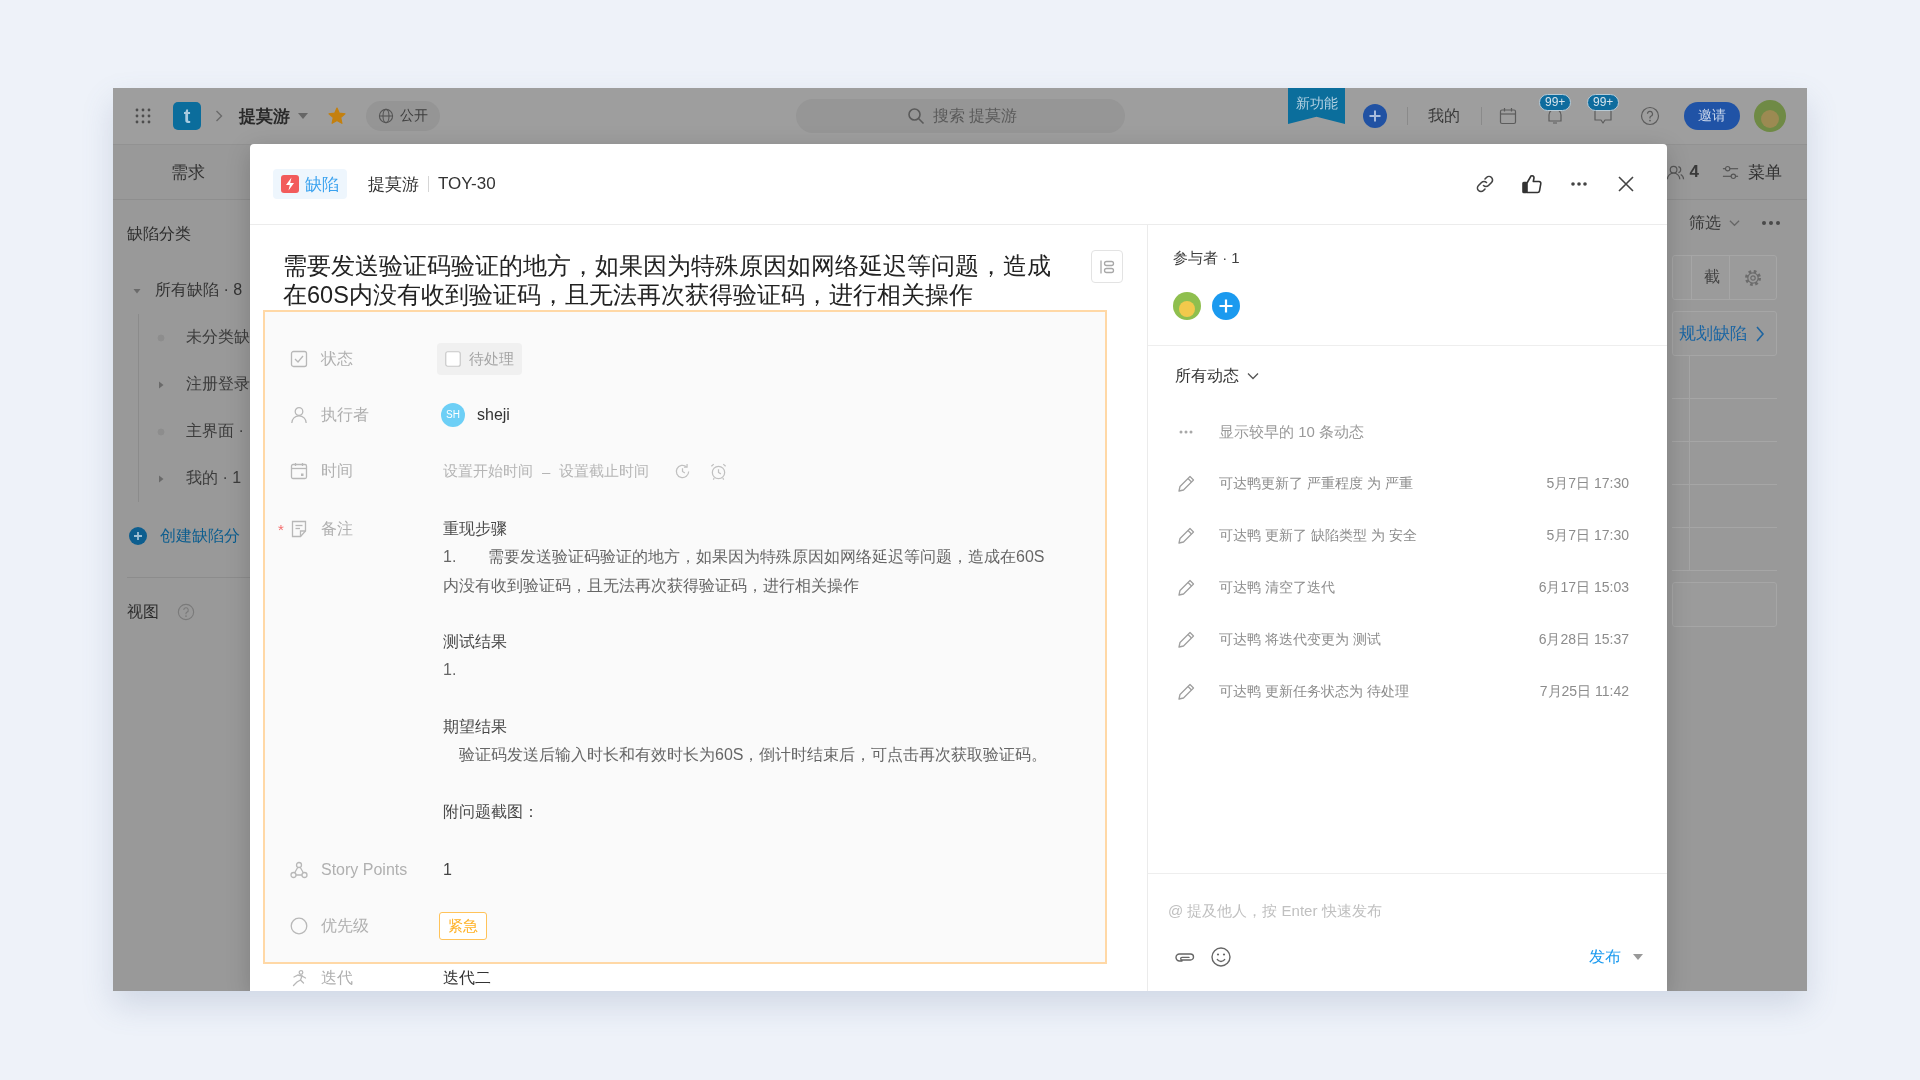 Image resolution: width=1920 pixels, height=1080 pixels. Describe the element at coordinates (753, 755) in the screenshot. I see `note-paragraph: 验证码发送后输入时长和有效时长为60S，倒计时结束后，可点击再次获取验证码。` at that location.